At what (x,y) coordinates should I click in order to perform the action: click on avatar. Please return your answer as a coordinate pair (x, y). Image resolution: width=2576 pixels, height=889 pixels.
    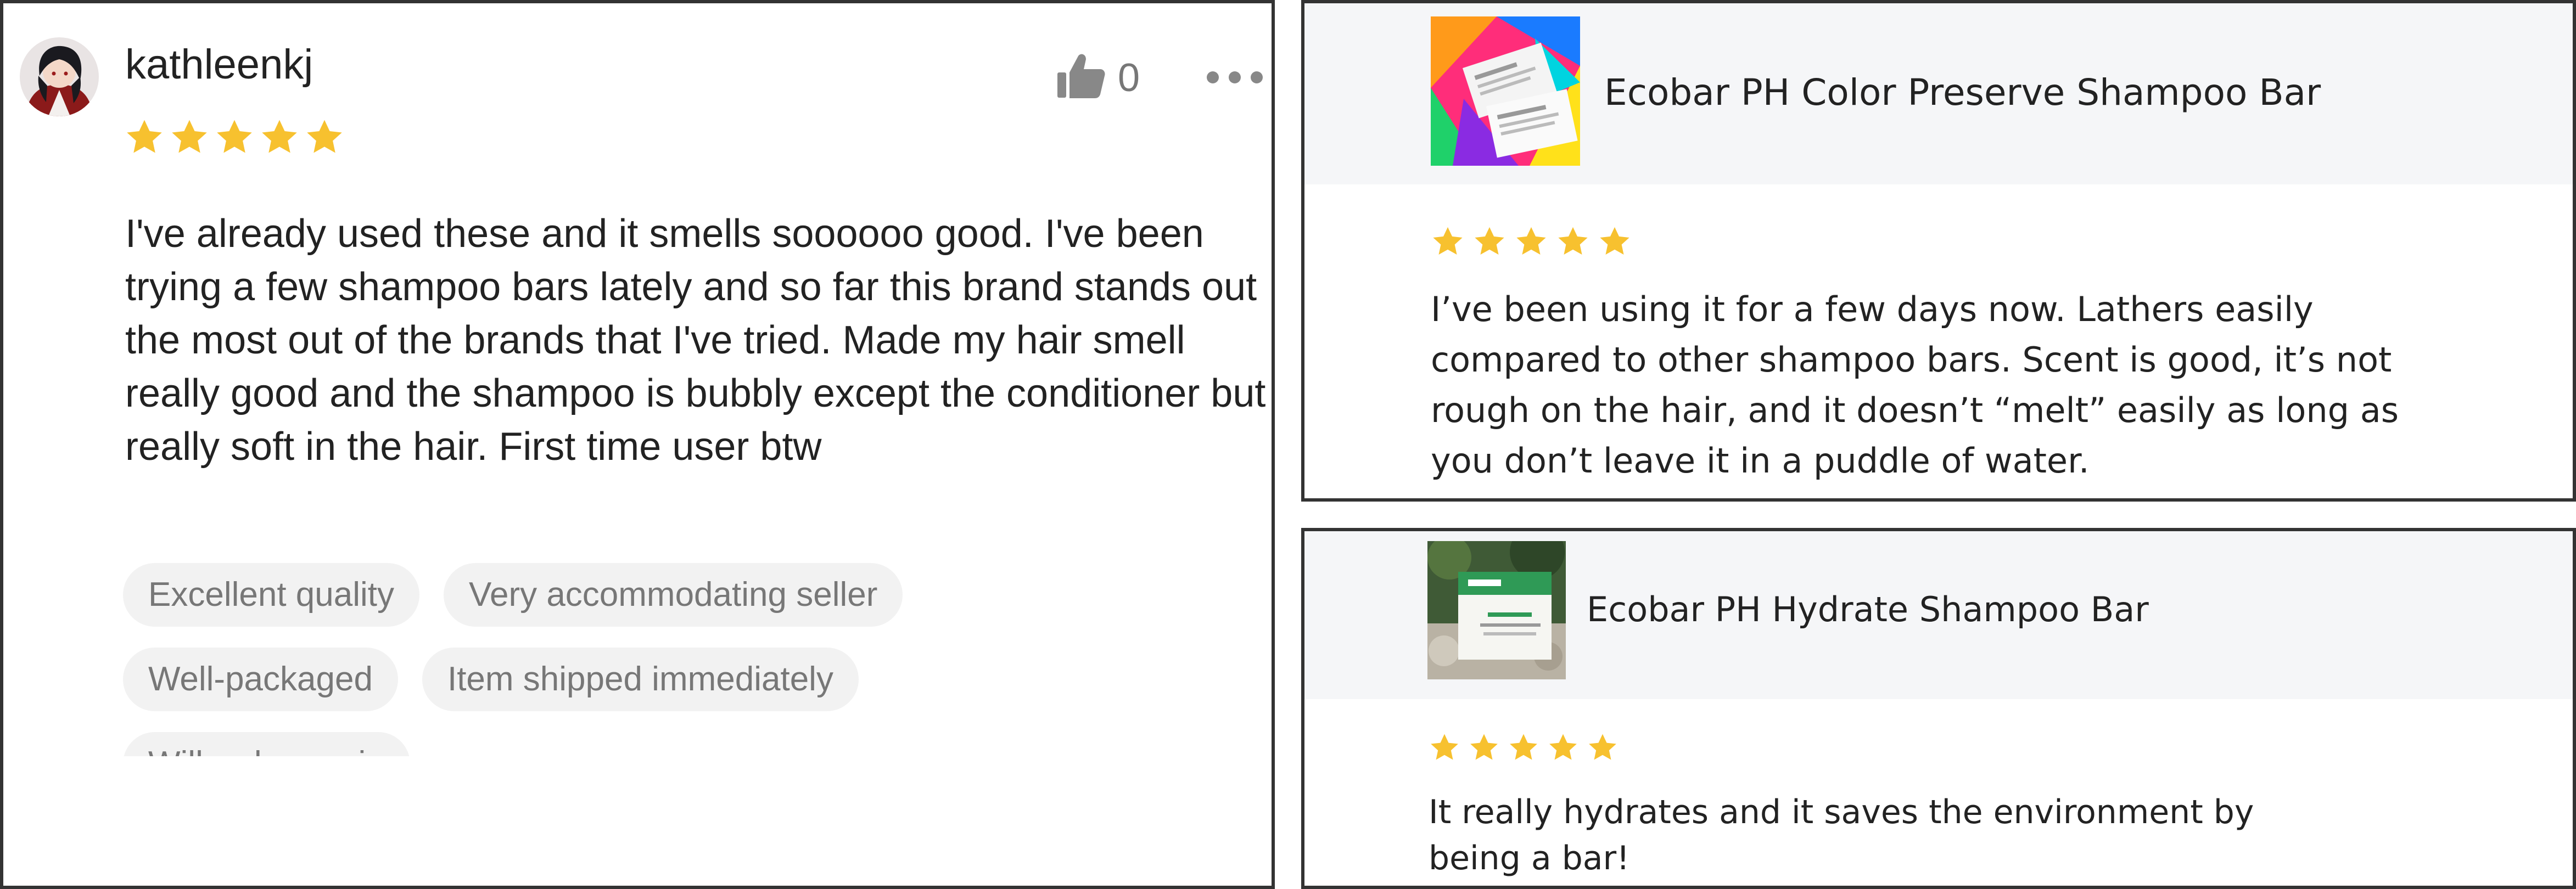
    Looking at the image, I should click on (60, 76).